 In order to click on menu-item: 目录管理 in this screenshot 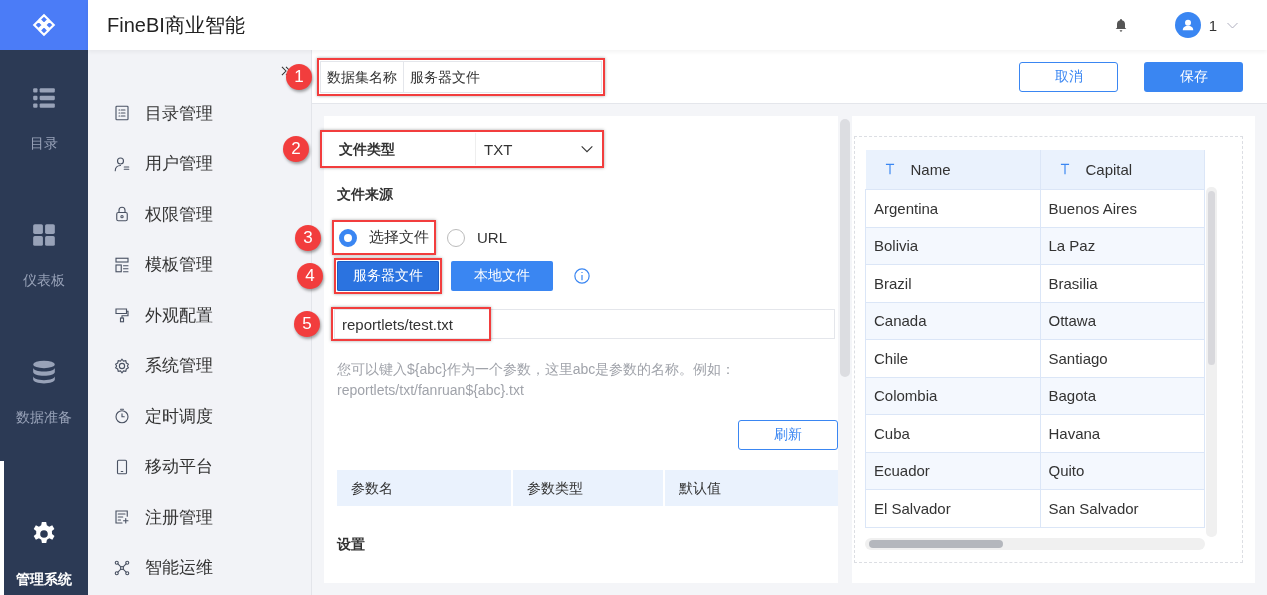, I will do `click(150, 113)`.